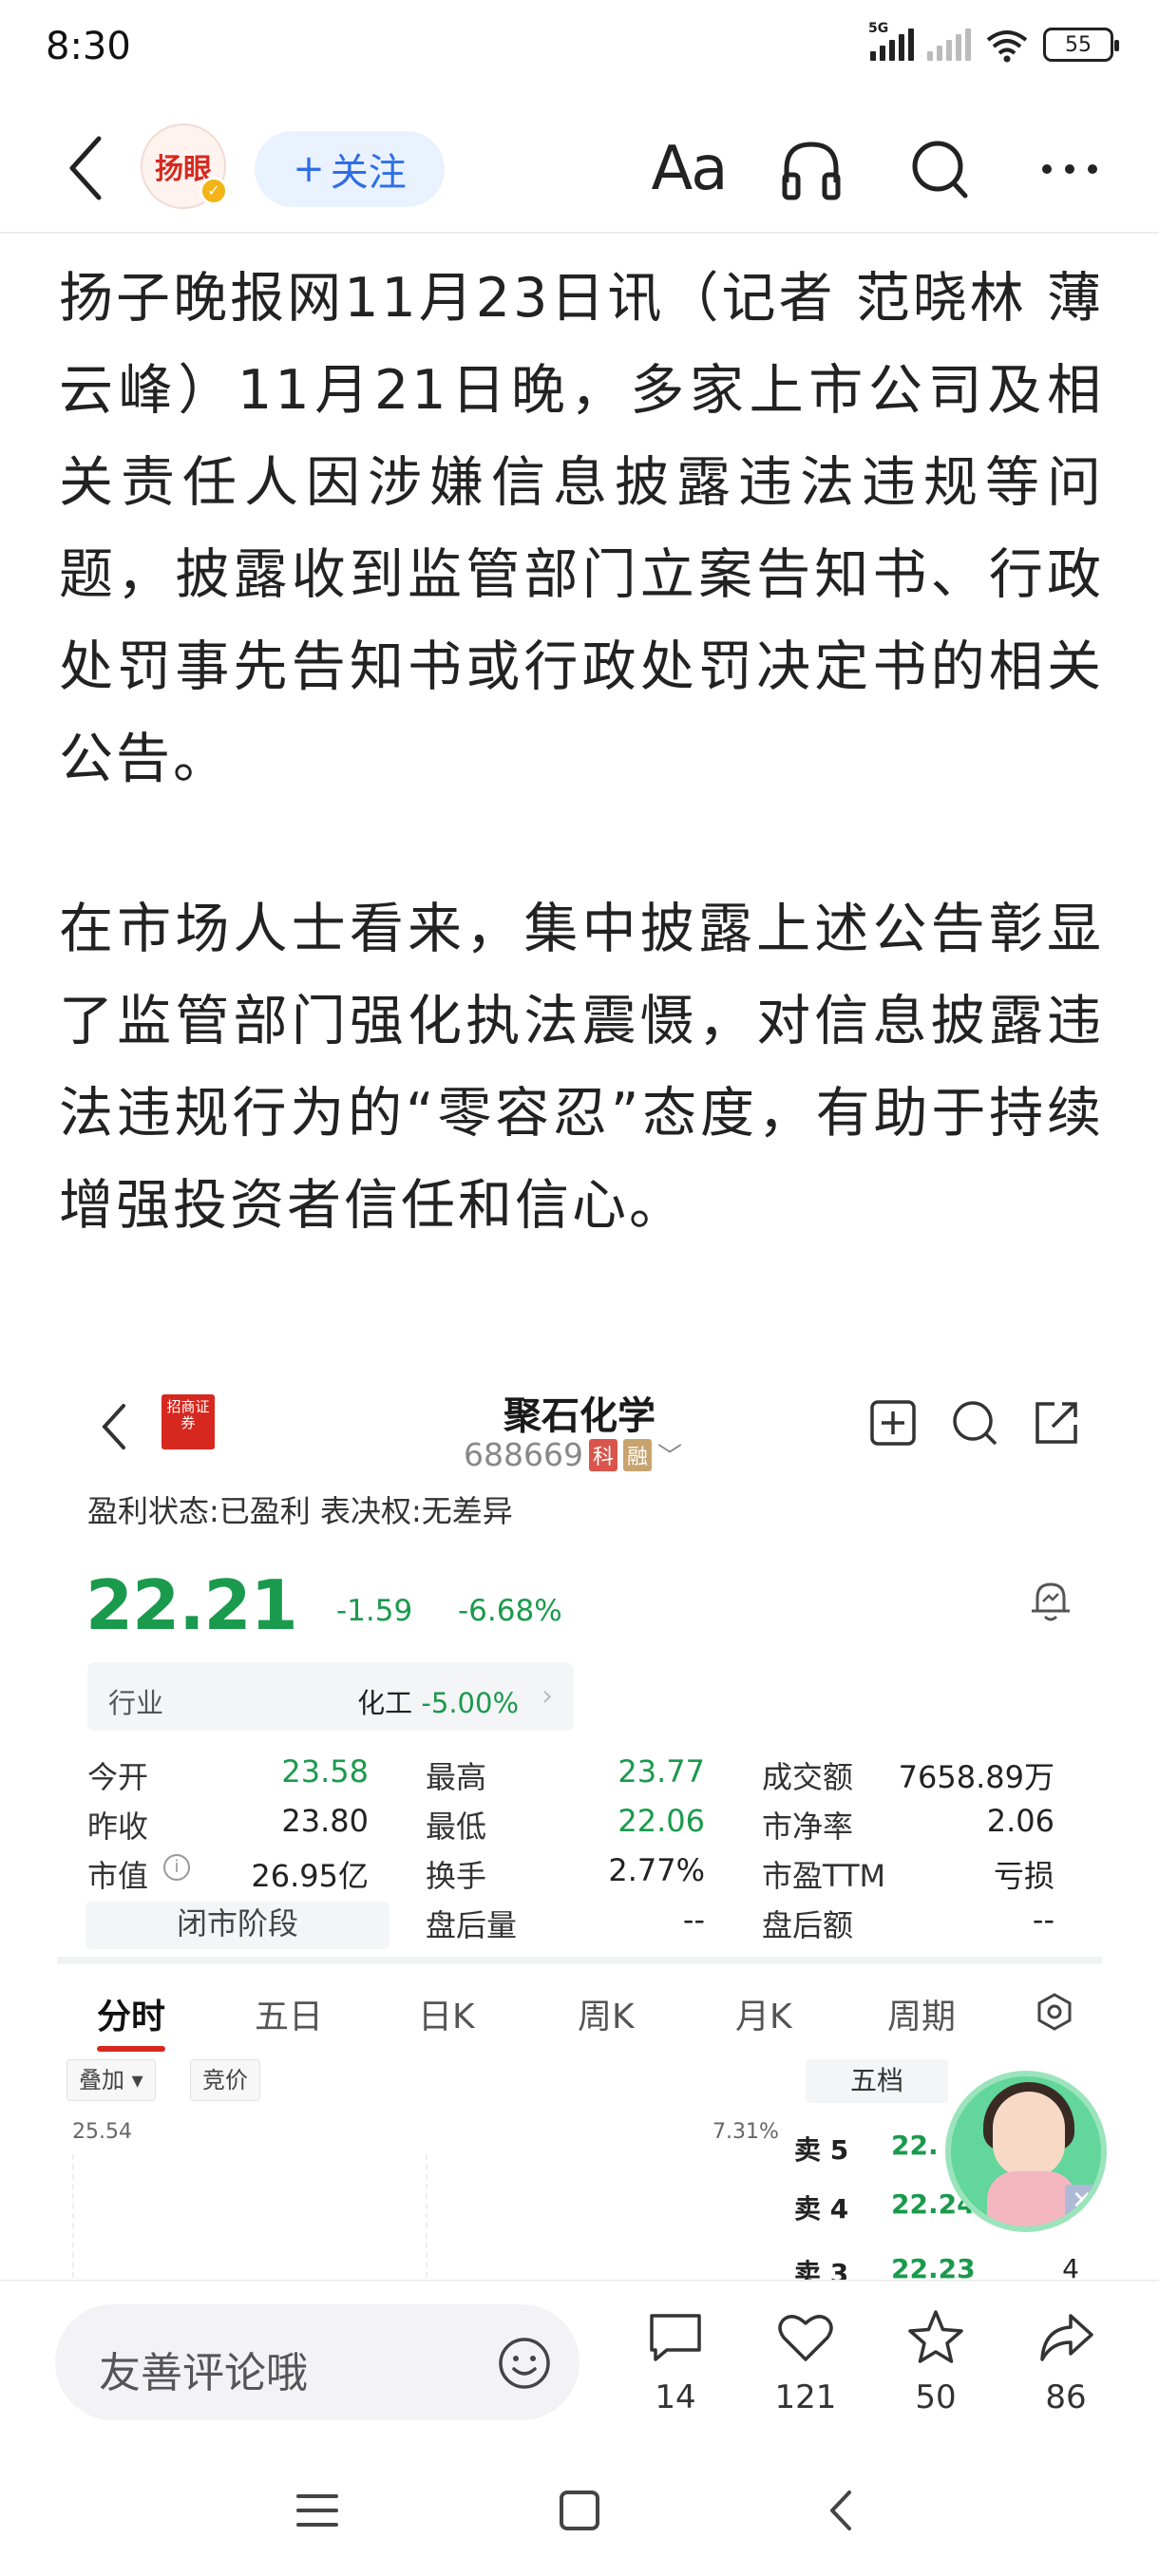  What do you see at coordinates (325, 1821) in the screenshot?
I see `stat-value: 23.80` at bounding box center [325, 1821].